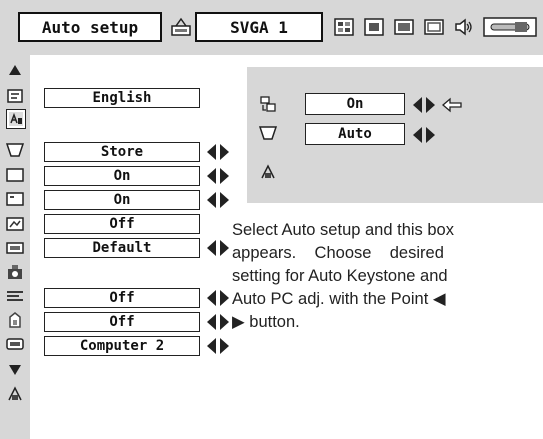  I want to click on description-line: ▶ button., so click(266, 322).